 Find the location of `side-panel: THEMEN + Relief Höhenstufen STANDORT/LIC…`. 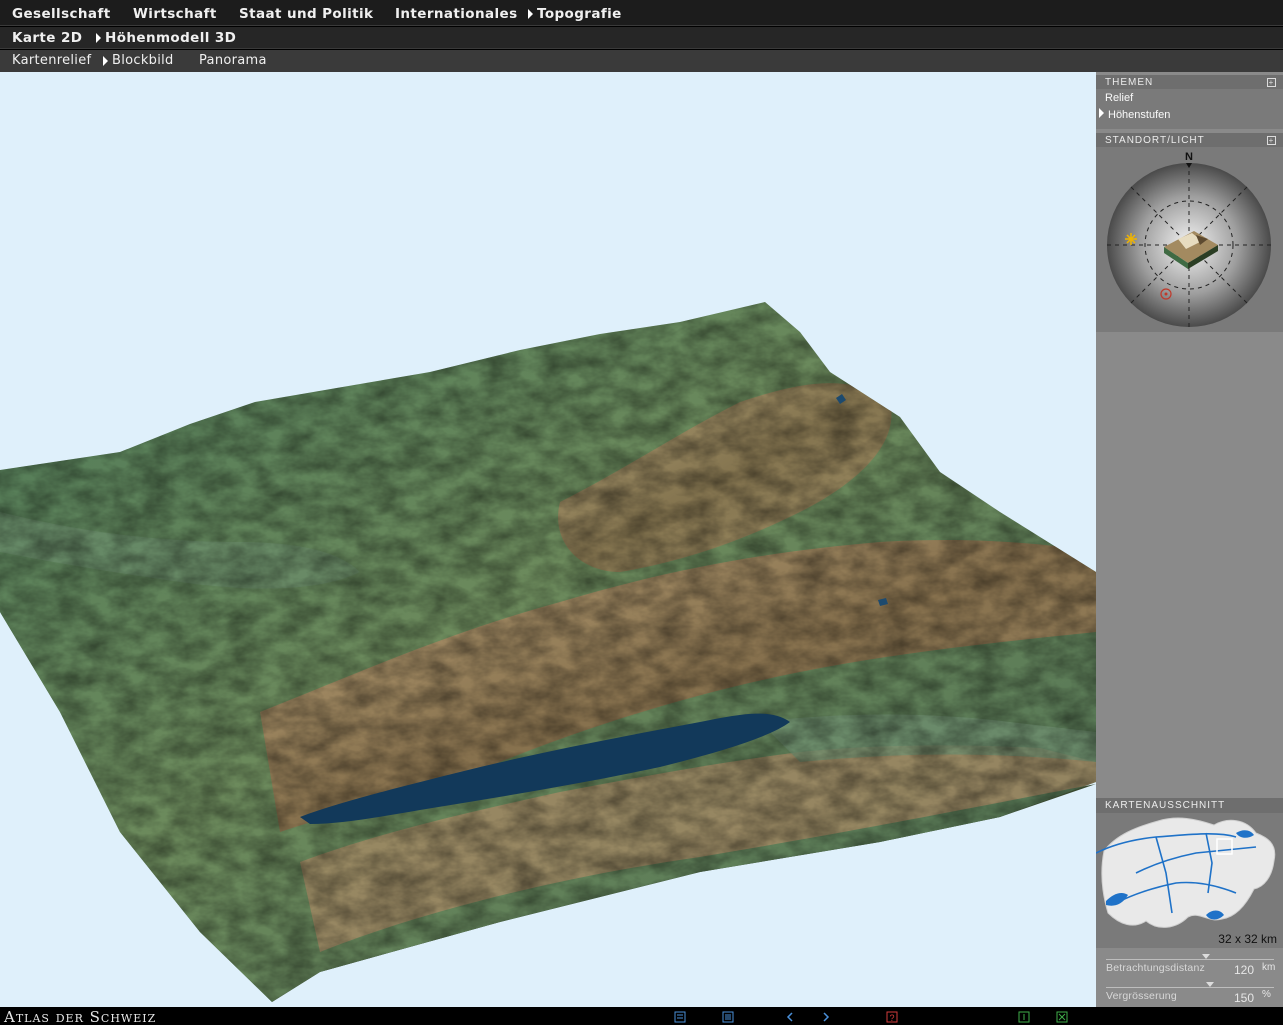

side-panel: THEMEN + Relief Höhenstufen STANDORT/LIC… is located at coordinates (1189, 539).